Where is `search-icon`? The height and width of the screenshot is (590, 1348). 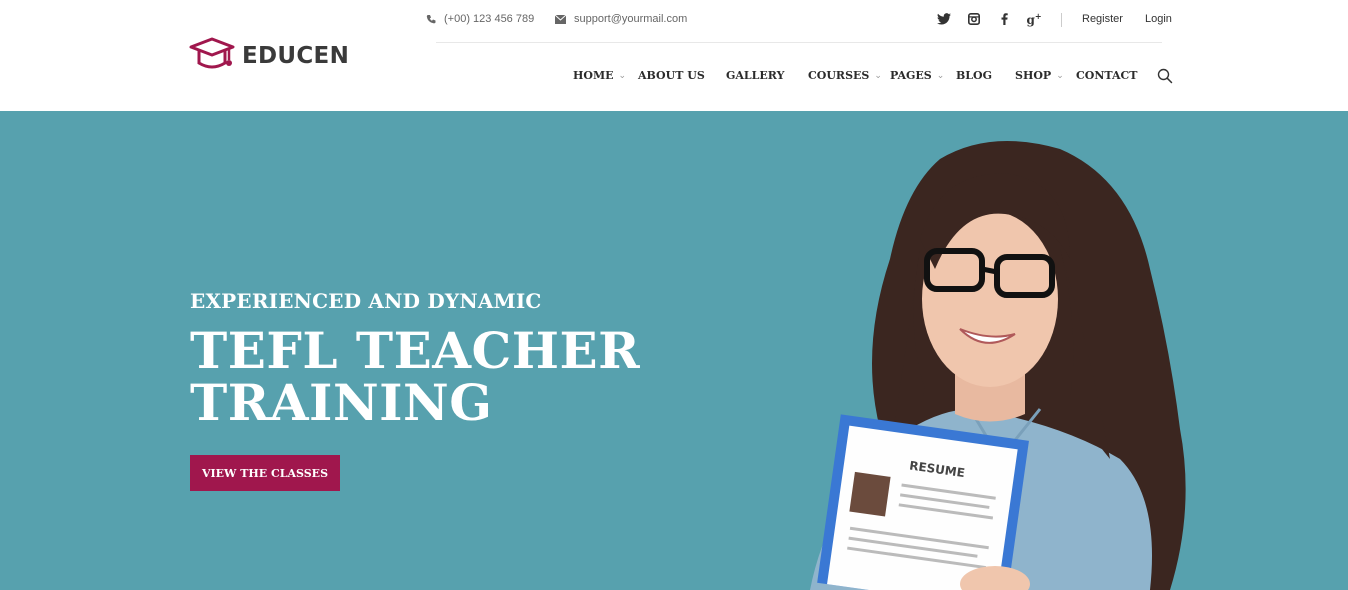 search-icon is located at coordinates (1165, 76).